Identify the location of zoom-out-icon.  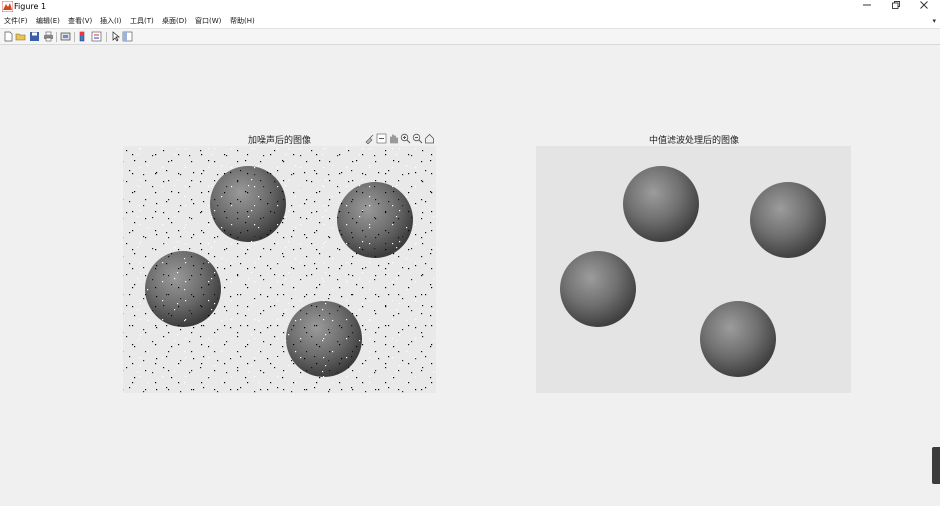
(417, 138).